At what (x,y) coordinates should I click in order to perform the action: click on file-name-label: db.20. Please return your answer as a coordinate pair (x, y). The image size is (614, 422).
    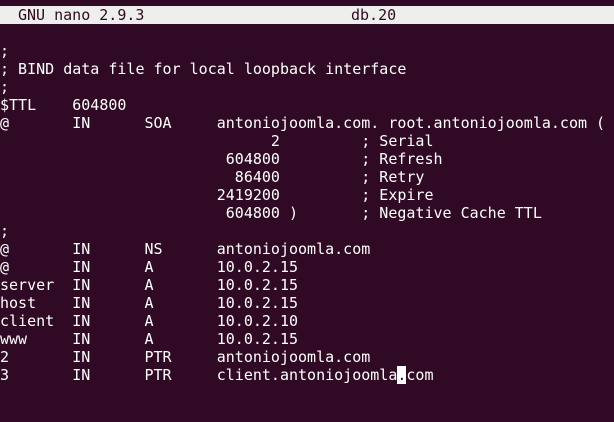
    Looking at the image, I should click on (374, 15).